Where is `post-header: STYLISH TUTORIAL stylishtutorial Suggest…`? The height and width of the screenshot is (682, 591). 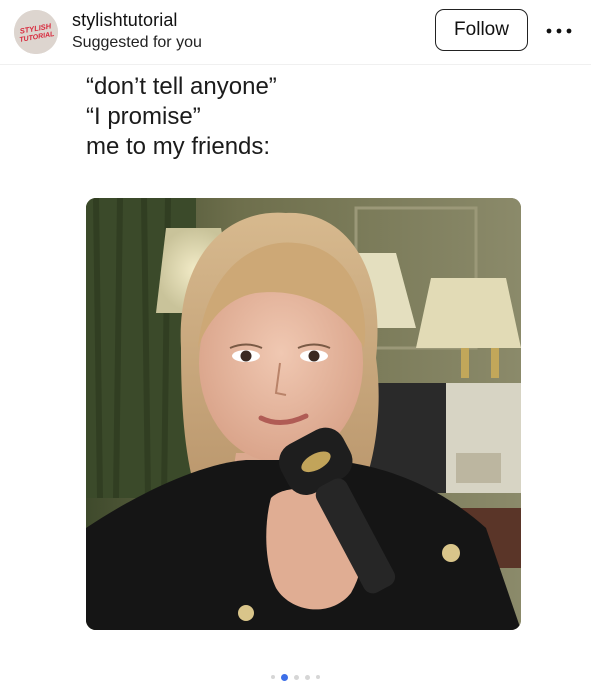 post-header: STYLISH TUTORIAL stylishtutorial Suggest… is located at coordinates (295, 32).